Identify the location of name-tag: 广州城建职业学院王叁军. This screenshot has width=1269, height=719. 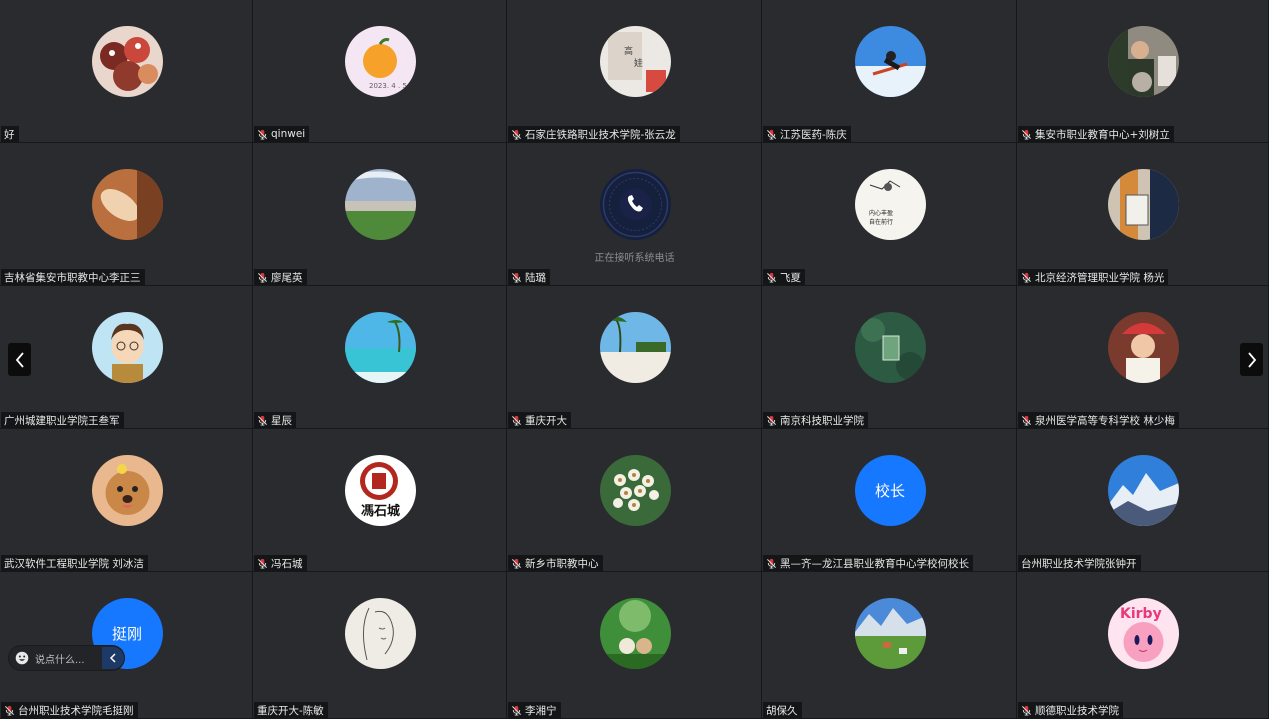
(62, 420).